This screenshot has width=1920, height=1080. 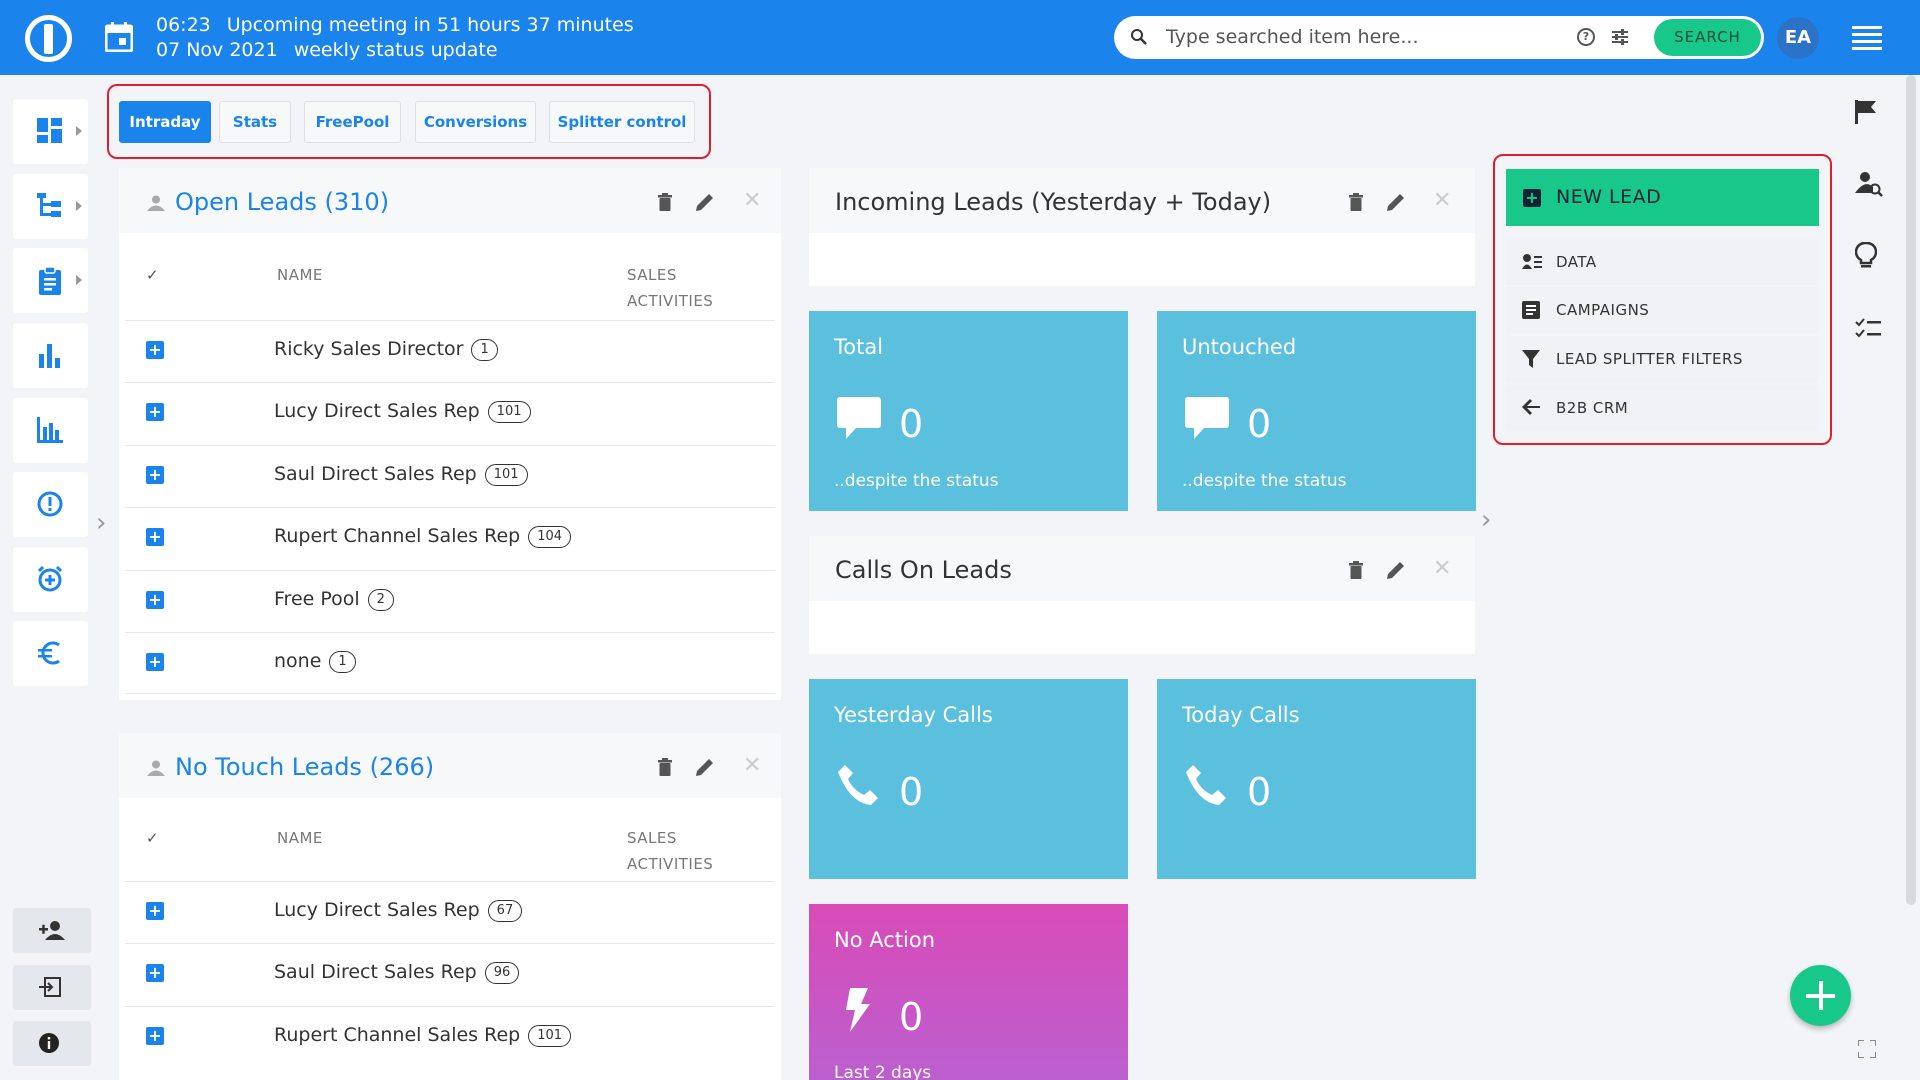 What do you see at coordinates (1867, 38) in the screenshot?
I see `hamburger-menu-icon` at bounding box center [1867, 38].